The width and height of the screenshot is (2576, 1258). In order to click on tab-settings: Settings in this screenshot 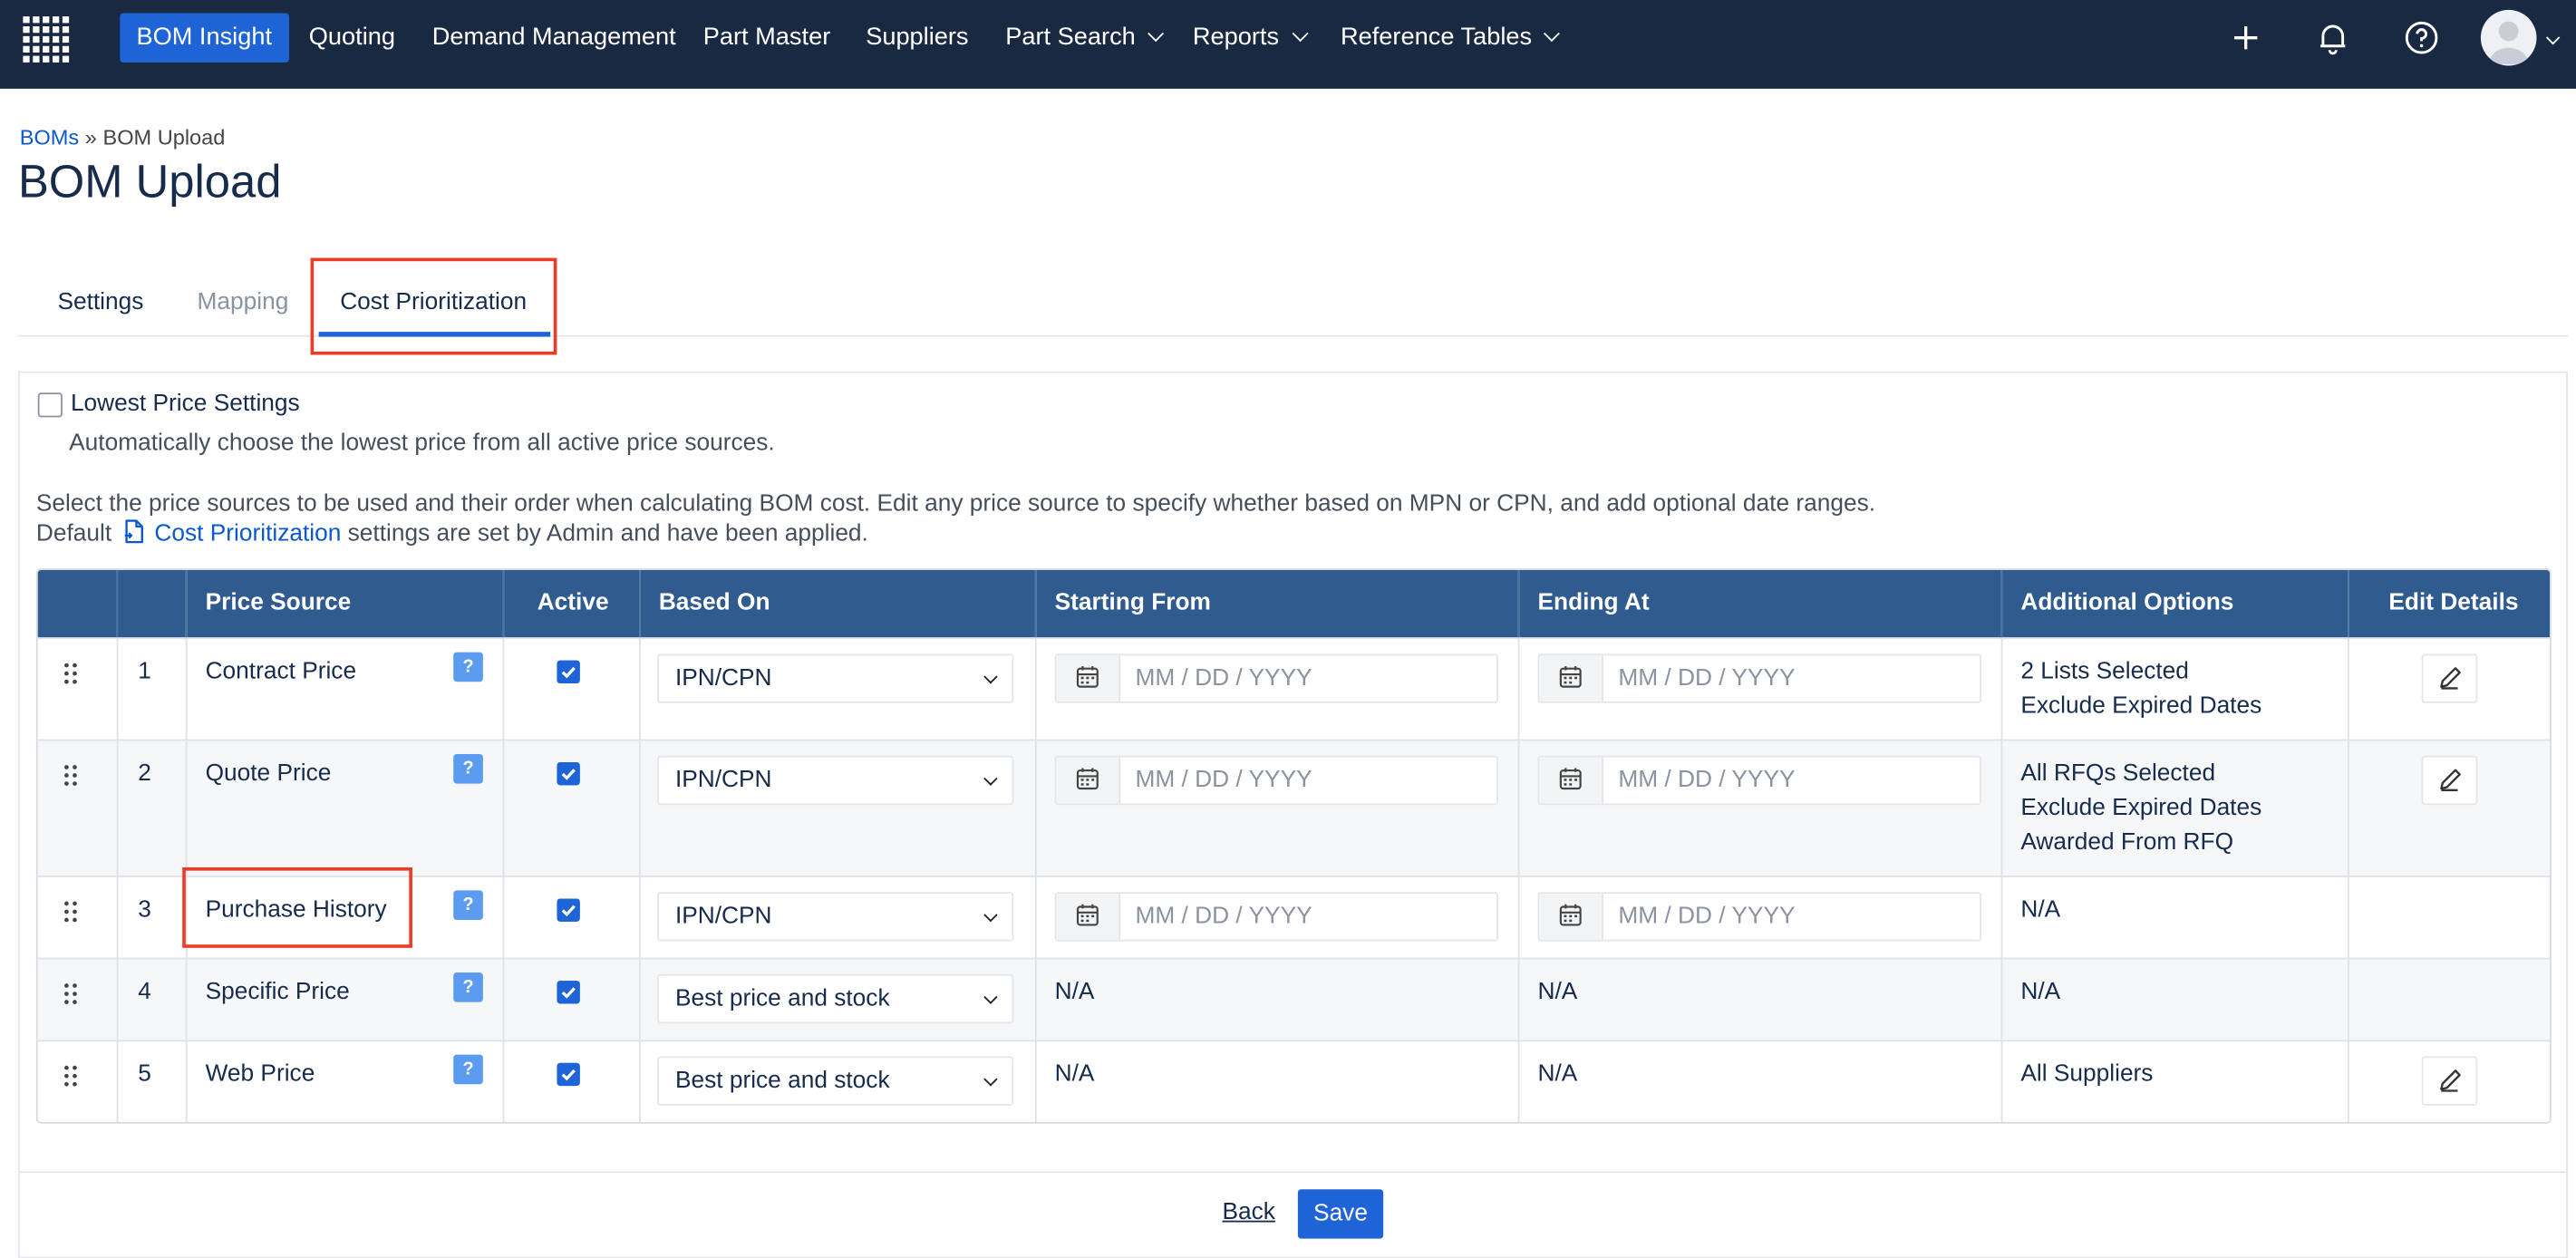, I will do `click(100, 302)`.